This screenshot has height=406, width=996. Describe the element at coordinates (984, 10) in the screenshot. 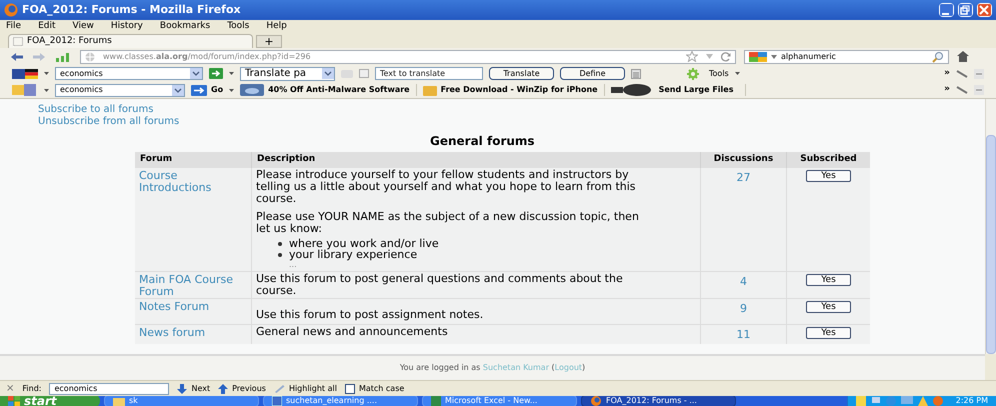

I see `close-button` at that location.